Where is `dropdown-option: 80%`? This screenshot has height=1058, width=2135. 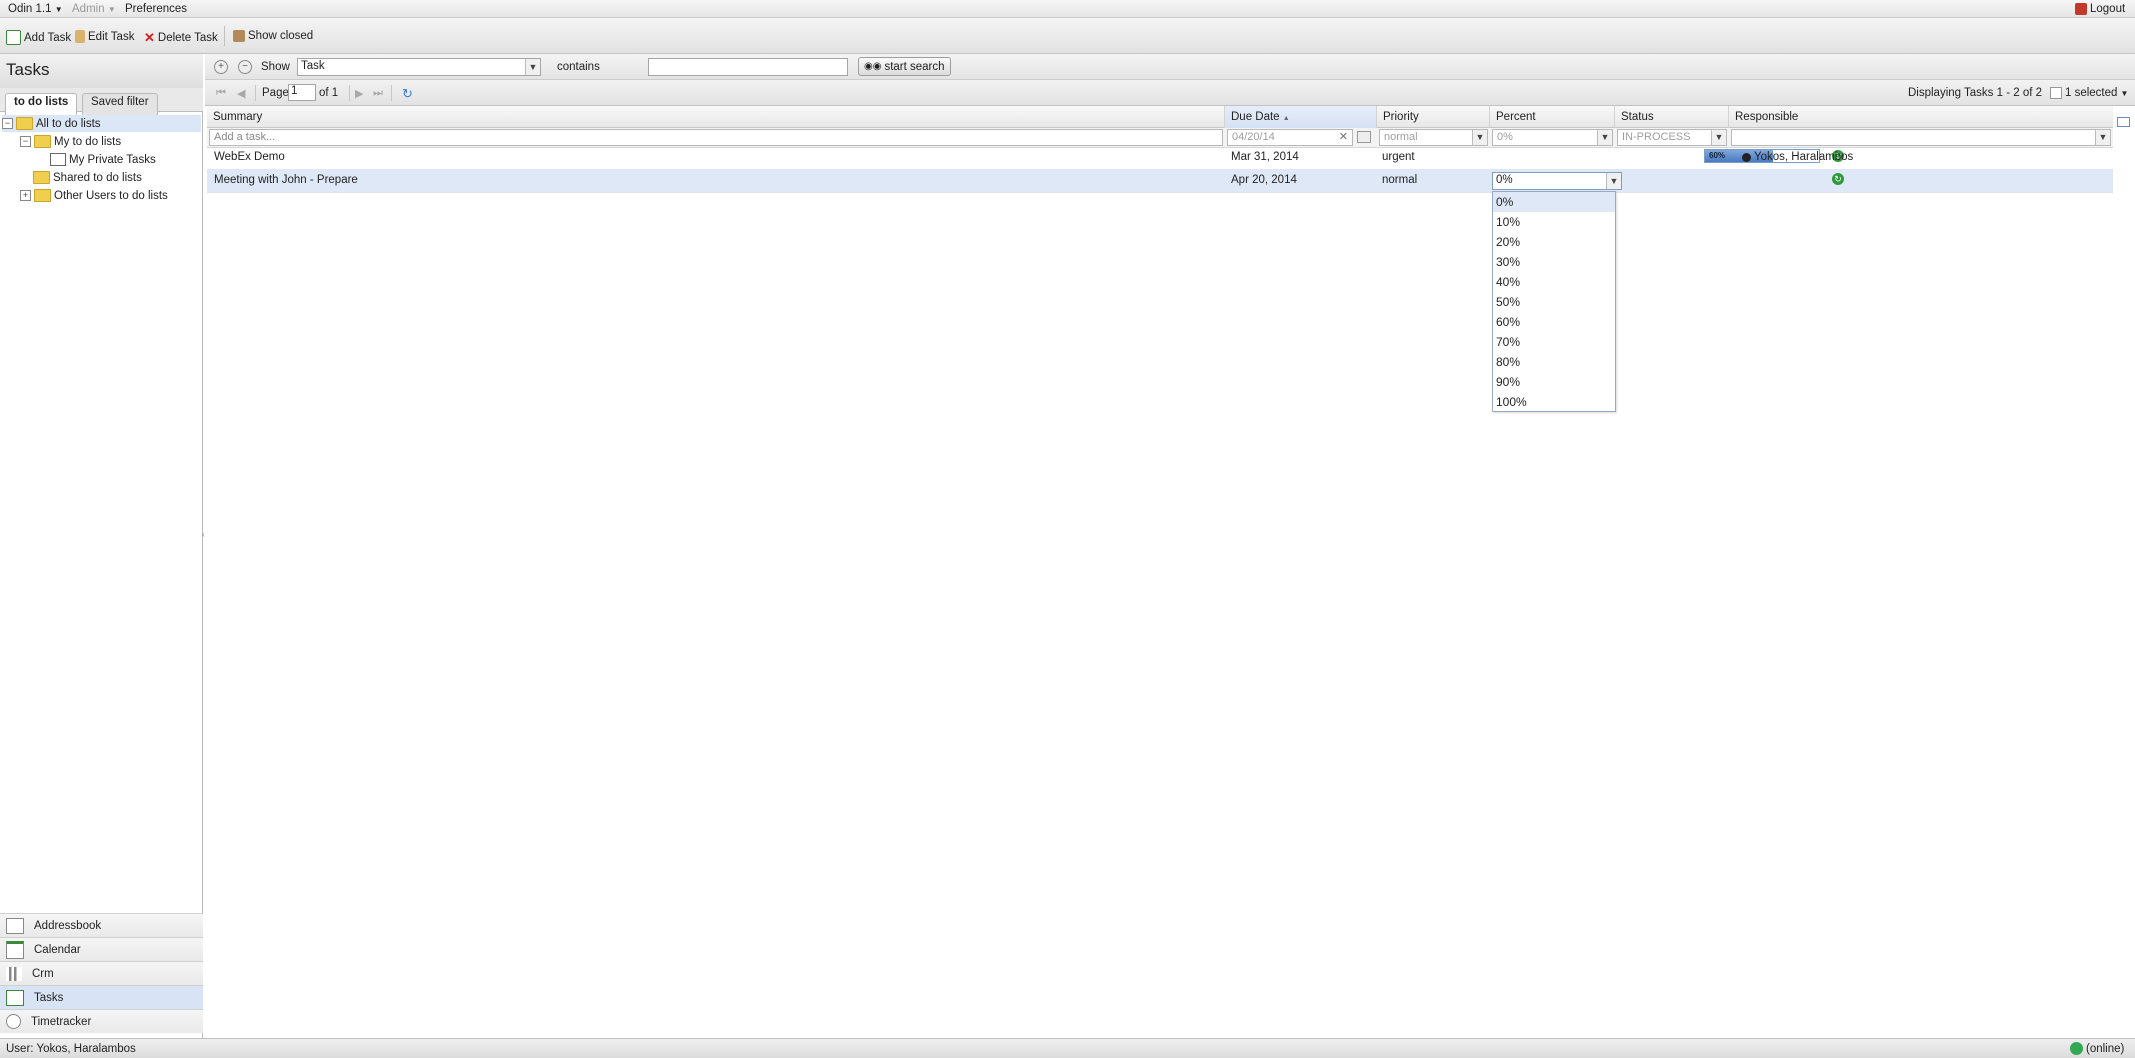
dropdown-option: 80% is located at coordinates (1554, 362).